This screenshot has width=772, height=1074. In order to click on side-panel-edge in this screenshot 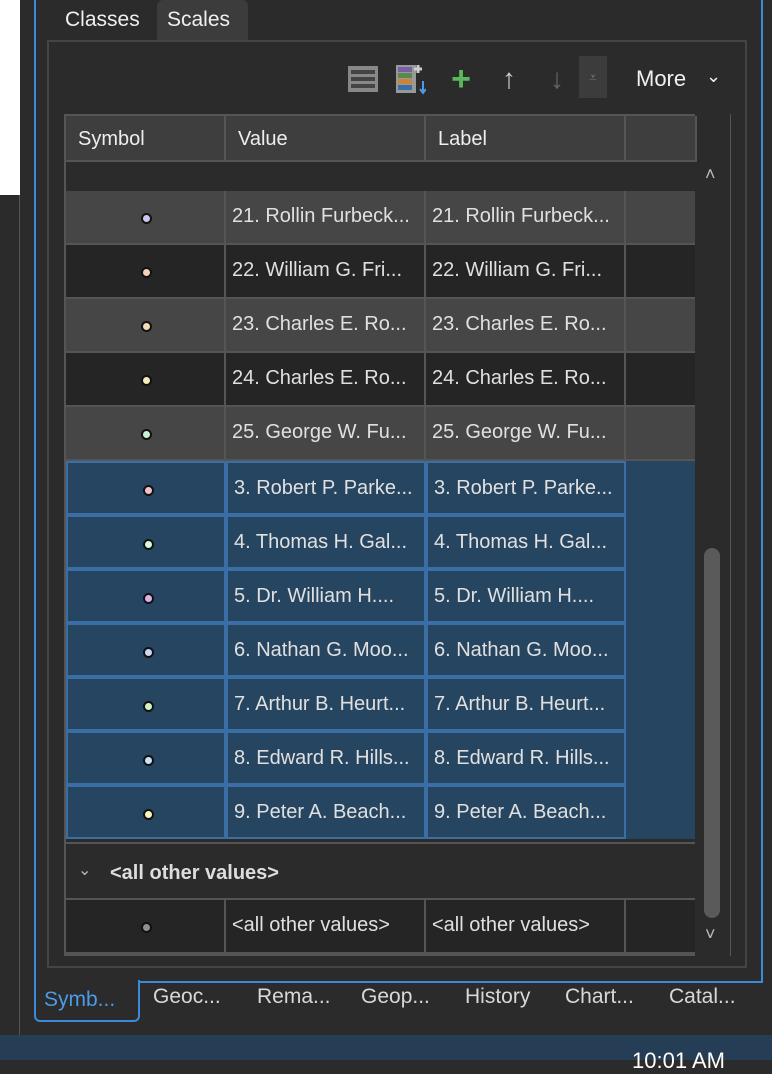, I will do `click(10, 615)`.